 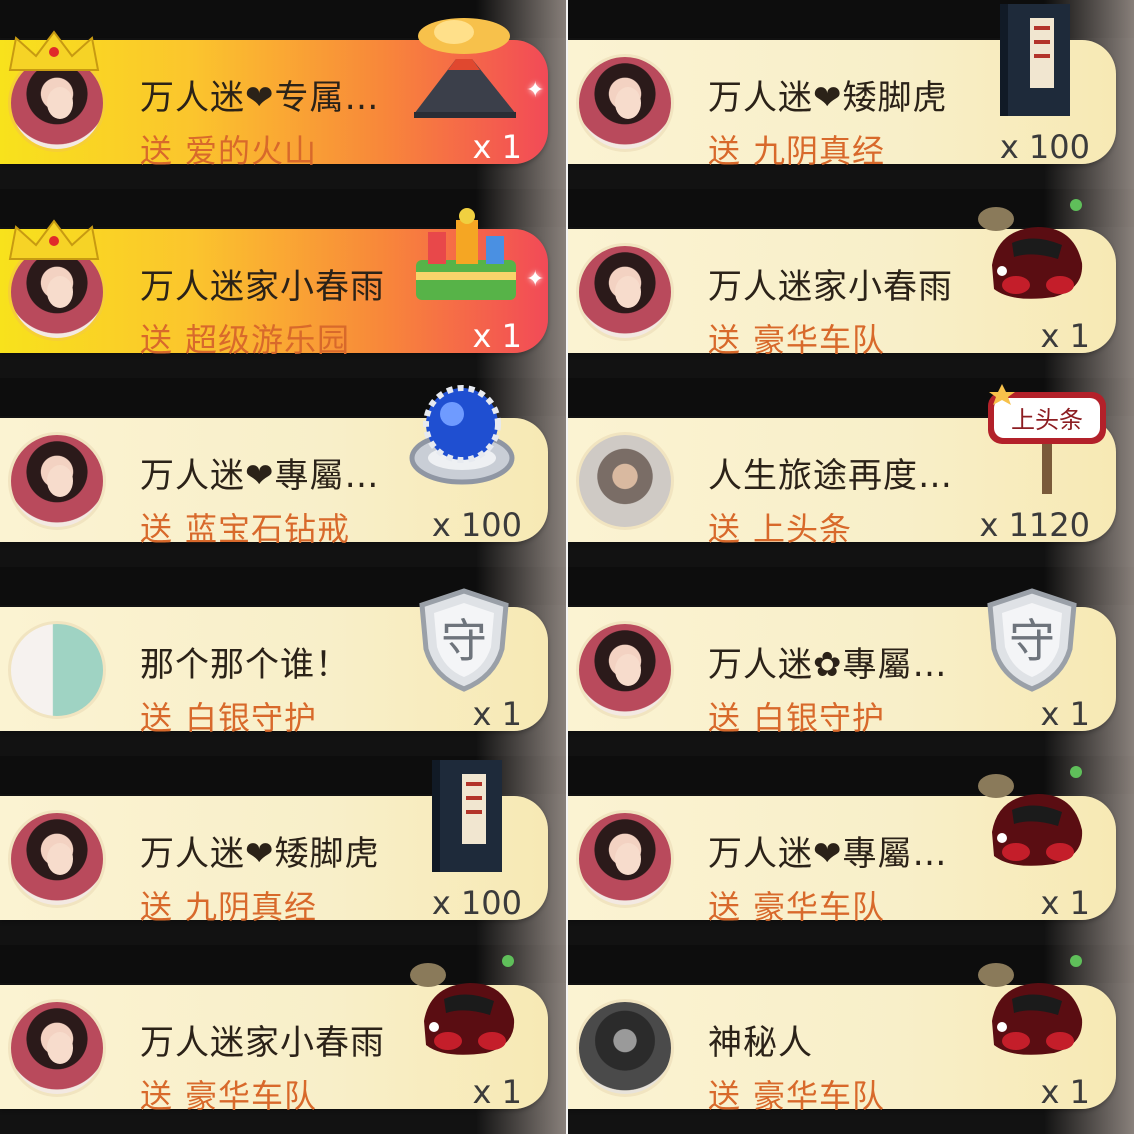 I want to click on sapphire-ring-icon, so click(x=462, y=437).